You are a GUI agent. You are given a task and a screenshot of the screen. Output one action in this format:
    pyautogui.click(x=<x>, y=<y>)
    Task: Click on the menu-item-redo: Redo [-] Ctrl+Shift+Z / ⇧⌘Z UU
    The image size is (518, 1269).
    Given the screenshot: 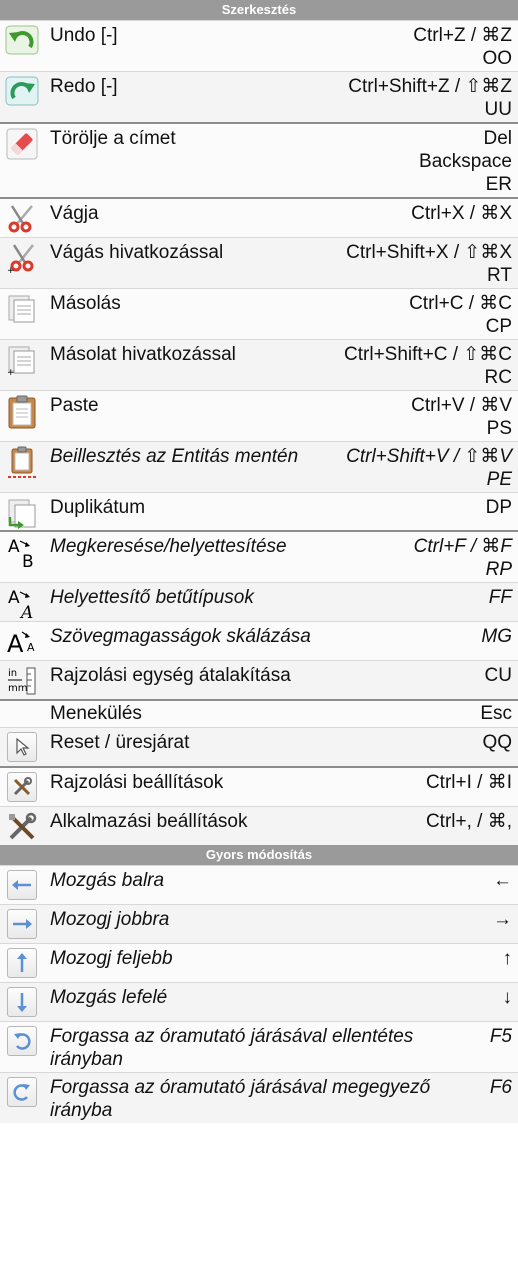 What is the action you would take?
    pyautogui.click(x=259, y=96)
    